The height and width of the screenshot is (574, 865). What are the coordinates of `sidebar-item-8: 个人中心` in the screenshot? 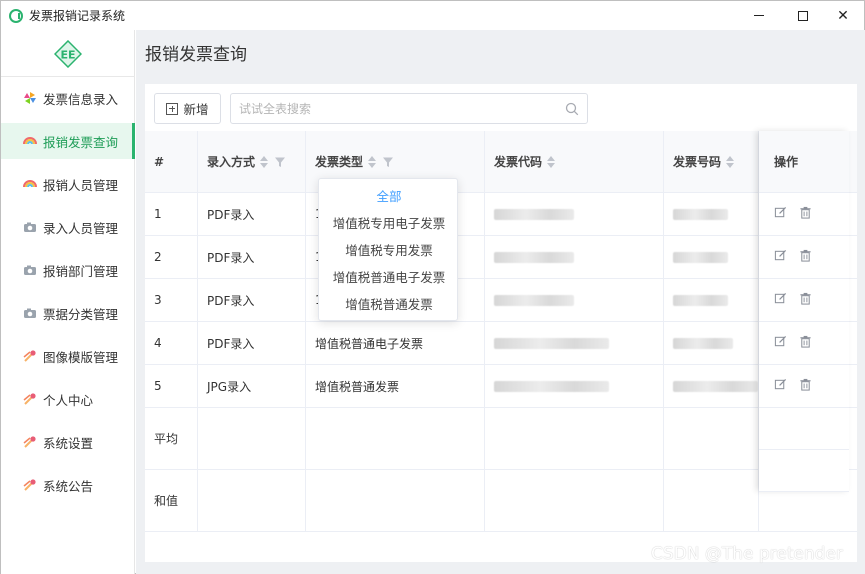 It's located at (68, 399).